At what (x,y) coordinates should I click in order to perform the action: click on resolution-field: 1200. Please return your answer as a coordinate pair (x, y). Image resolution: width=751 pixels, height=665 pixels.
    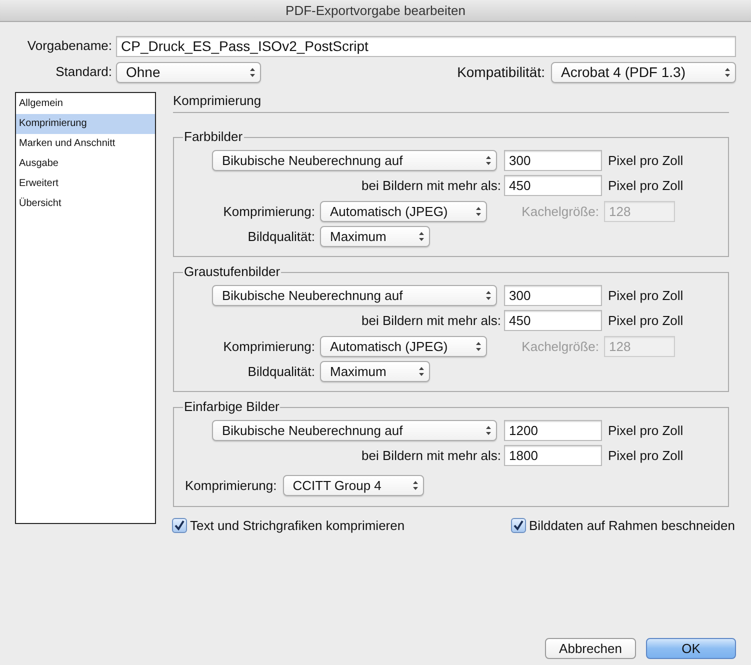
    Looking at the image, I should click on (553, 430).